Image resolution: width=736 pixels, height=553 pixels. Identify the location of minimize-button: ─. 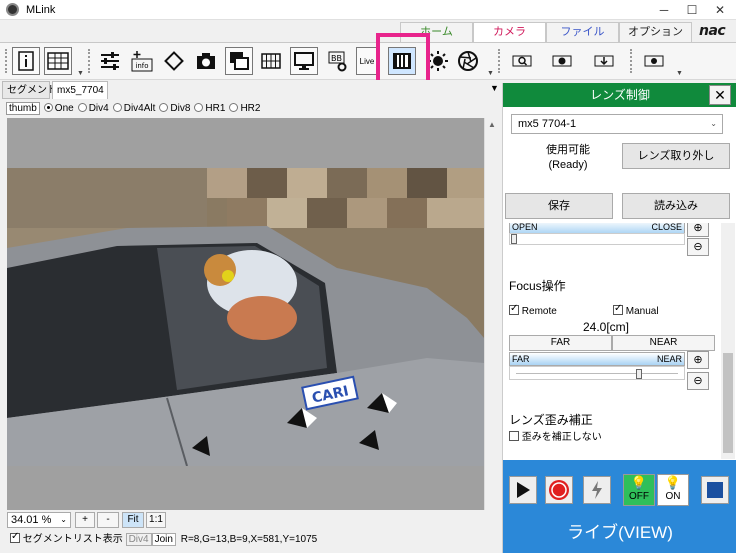
(664, 10).